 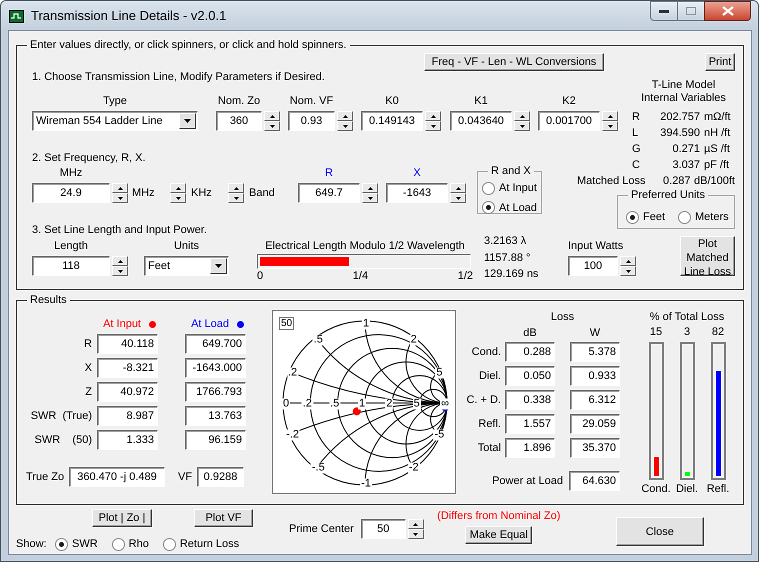 I want to click on parameter-field: 0.149143, so click(x=392, y=121).